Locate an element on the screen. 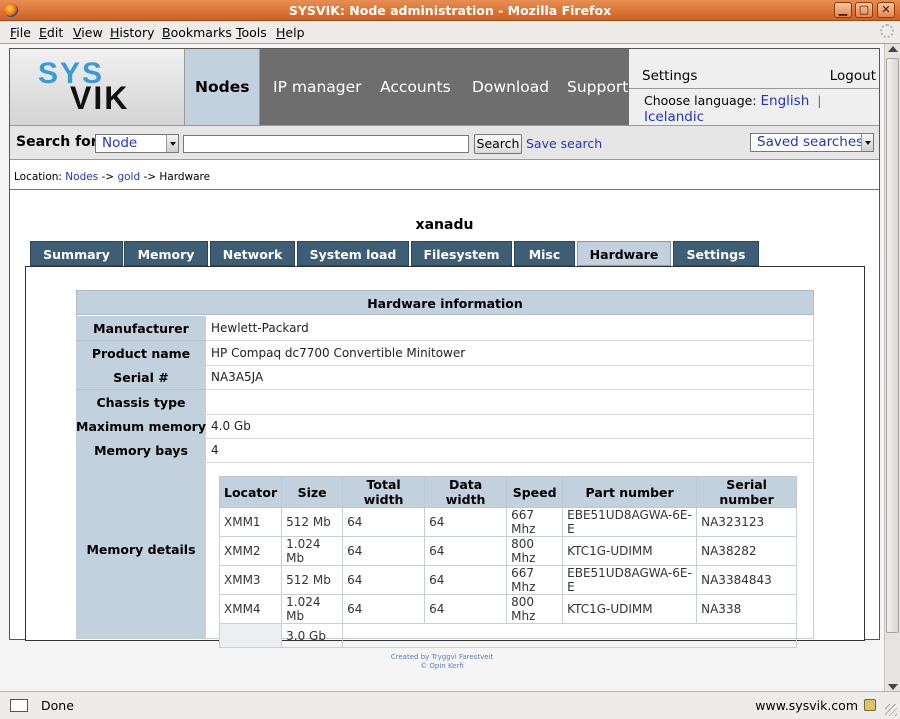  search-button: Search is located at coordinates (498, 144).